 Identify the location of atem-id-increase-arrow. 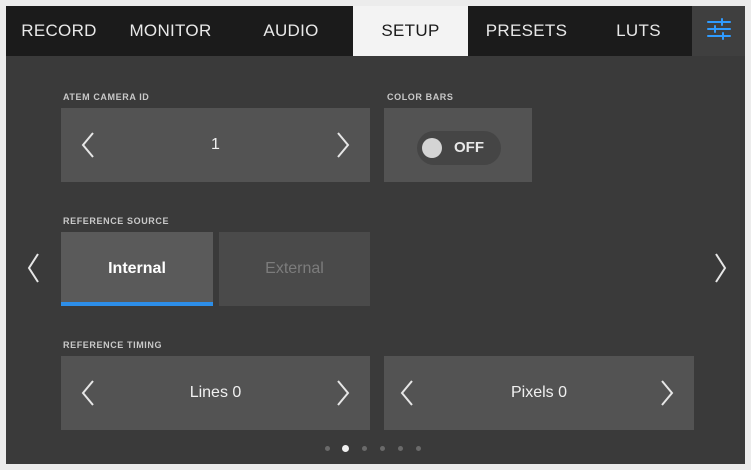
(343, 145).